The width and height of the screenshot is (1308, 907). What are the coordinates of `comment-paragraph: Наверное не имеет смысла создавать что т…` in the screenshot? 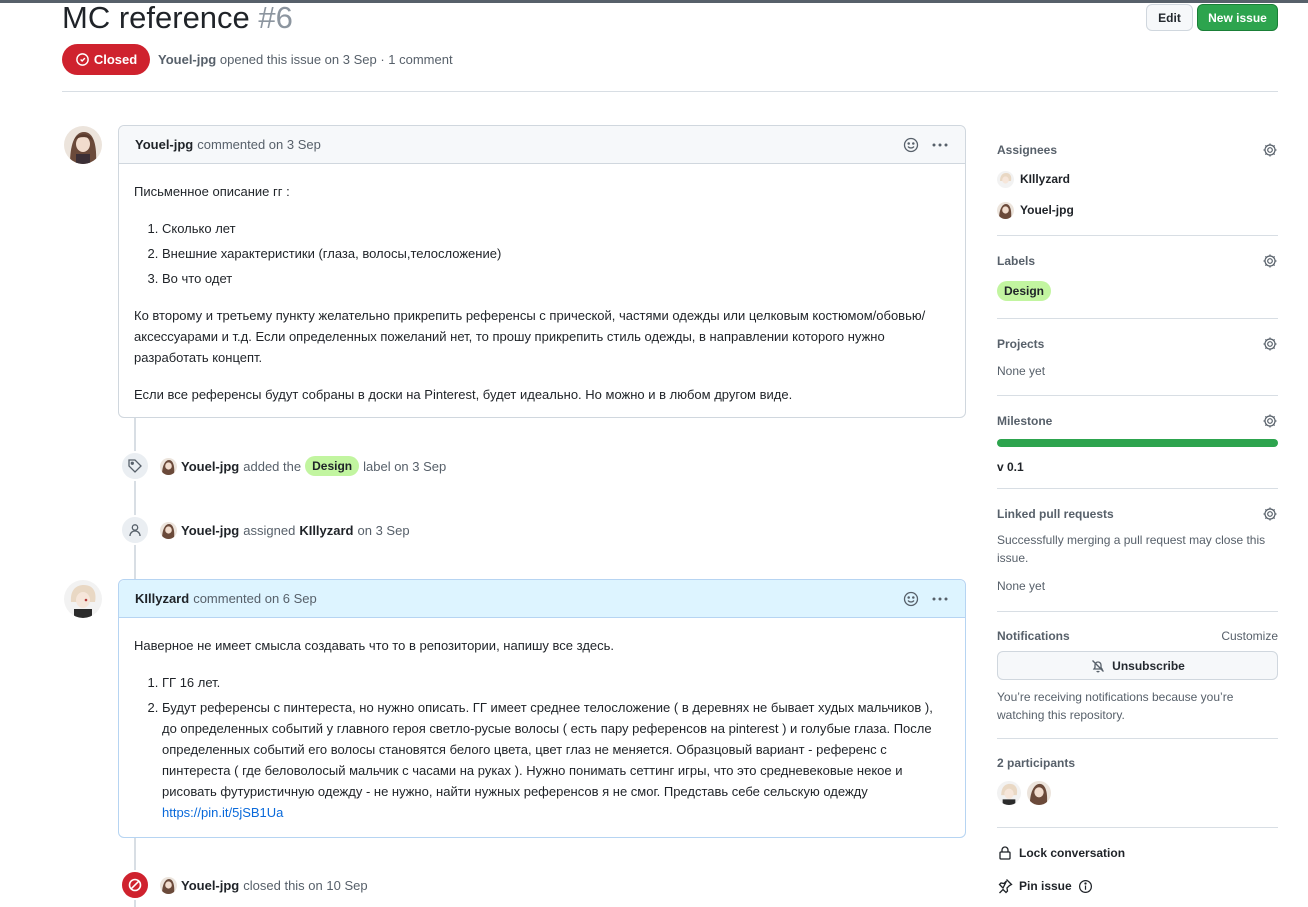 It's located at (374, 645).